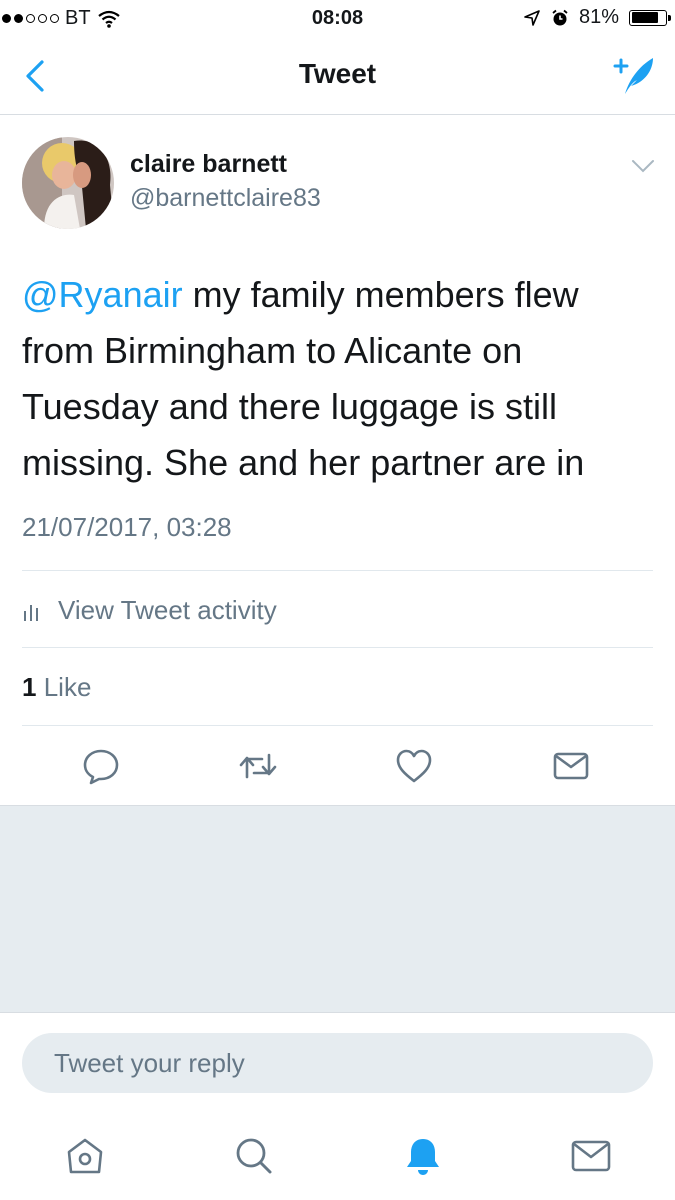  What do you see at coordinates (149, 1062) in the screenshot?
I see `reply-placeholder: Tweet your reply` at bounding box center [149, 1062].